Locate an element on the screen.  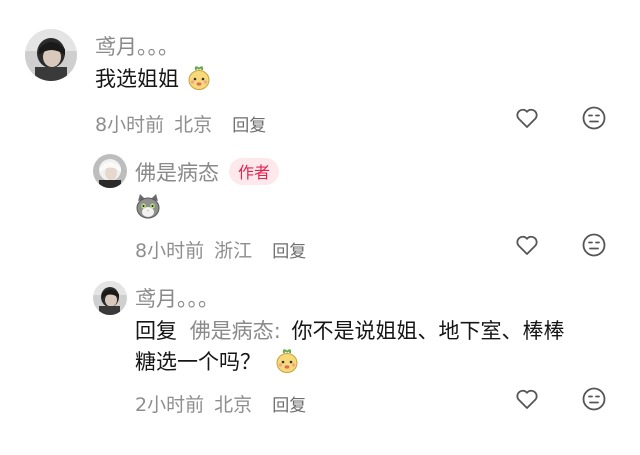
cat-face-emoji is located at coordinates (148, 206).